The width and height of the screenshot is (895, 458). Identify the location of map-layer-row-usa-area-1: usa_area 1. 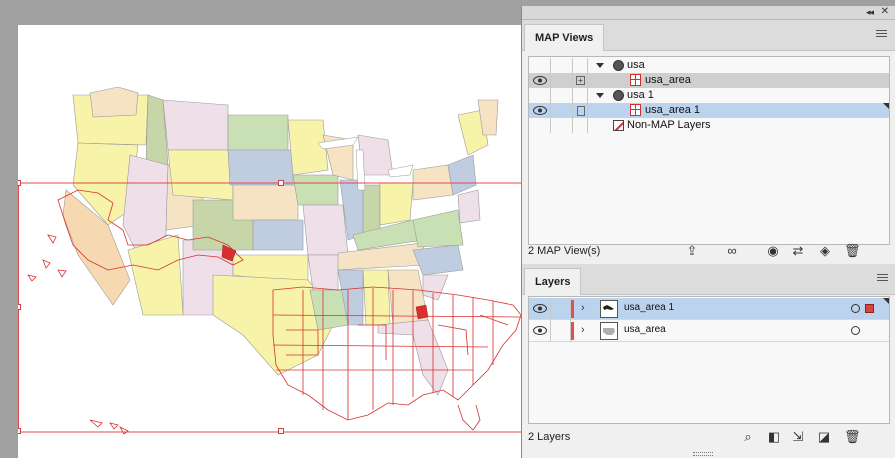
(709, 110).